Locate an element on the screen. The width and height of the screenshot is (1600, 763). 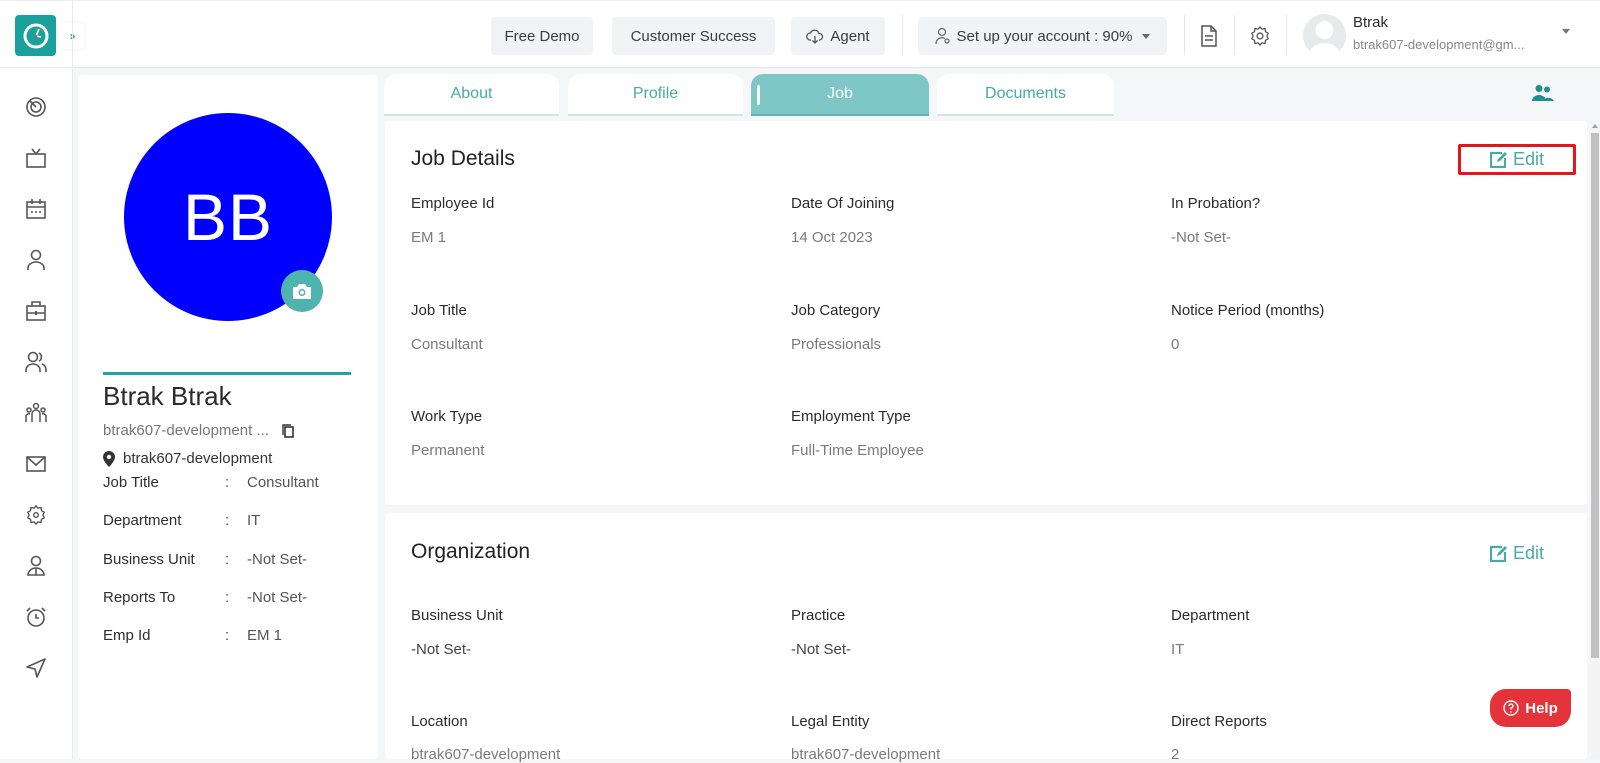
agent-button: Agent is located at coordinates (838, 36).